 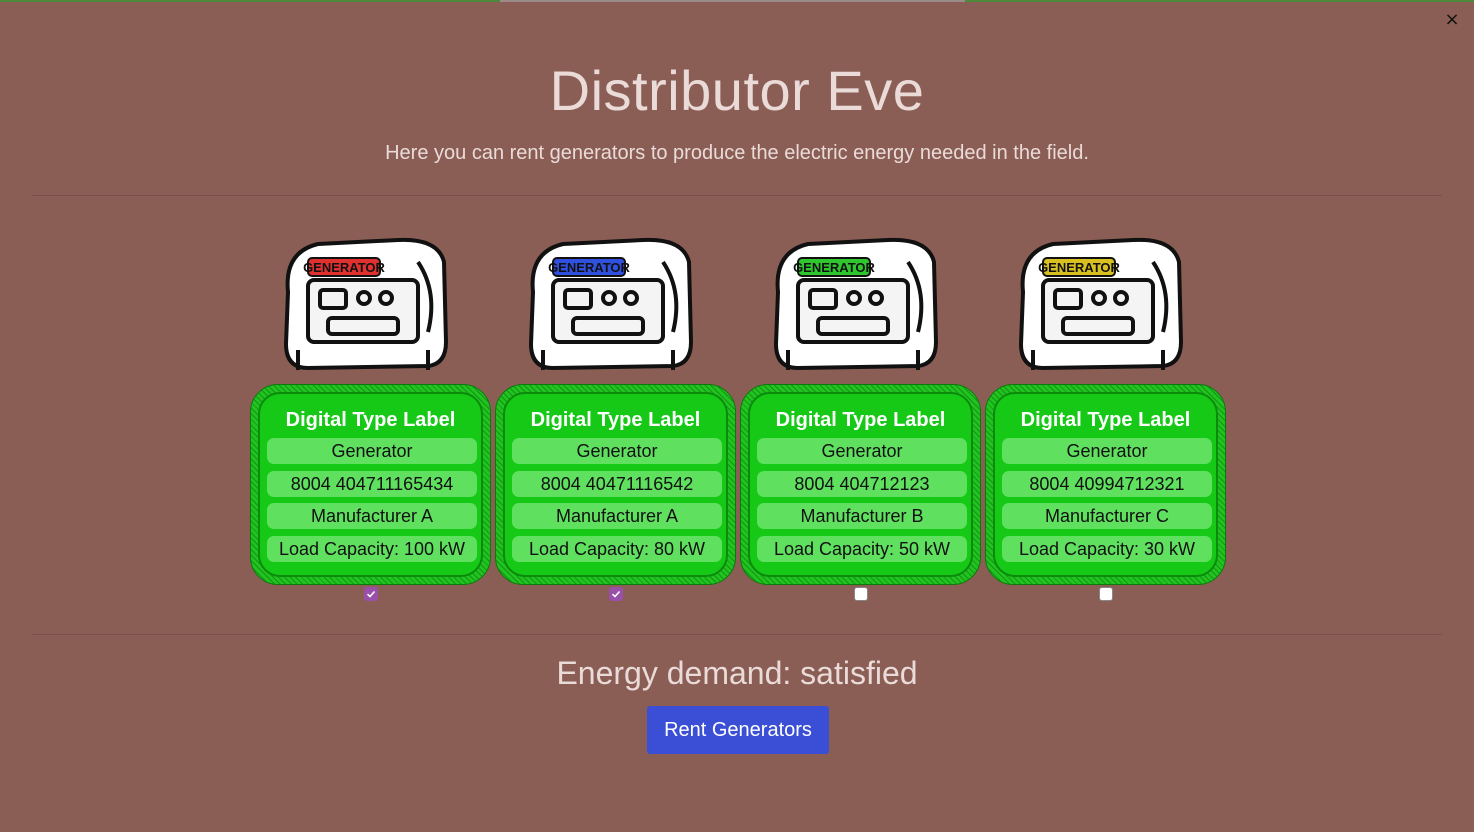 I want to click on top-progress-bar, so click(x=737, y=1).